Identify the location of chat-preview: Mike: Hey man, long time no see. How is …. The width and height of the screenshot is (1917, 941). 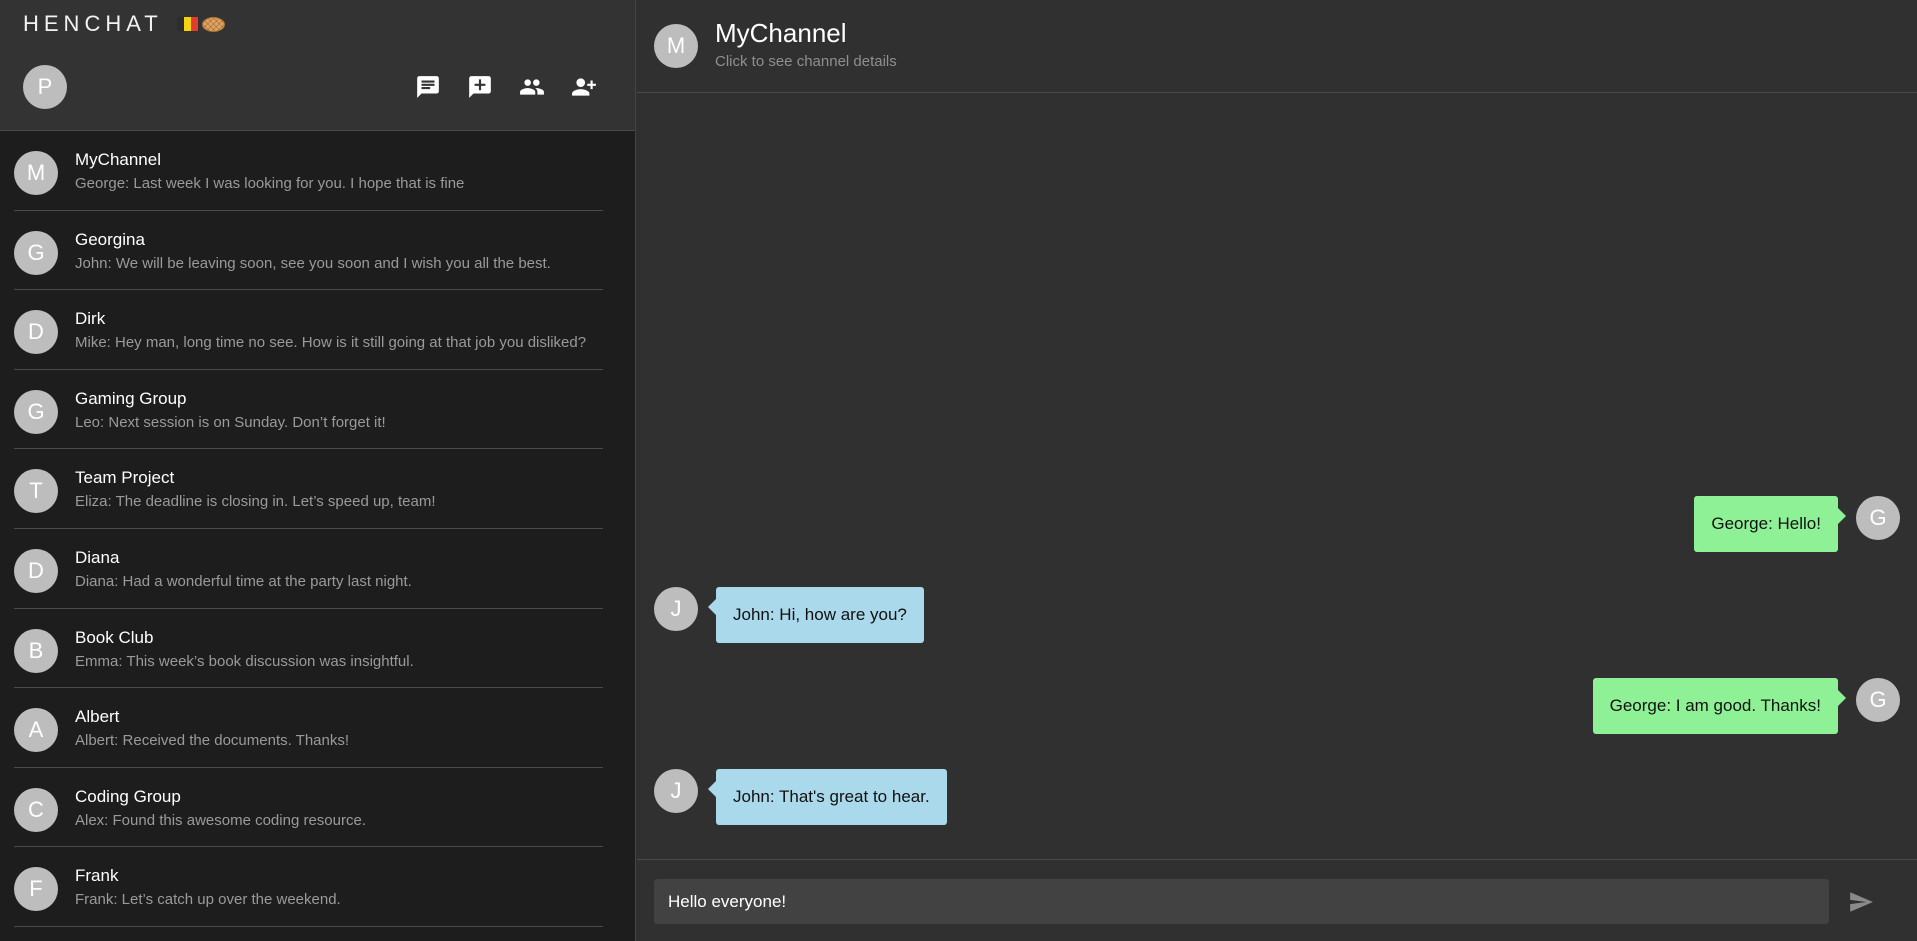
(331, 343).